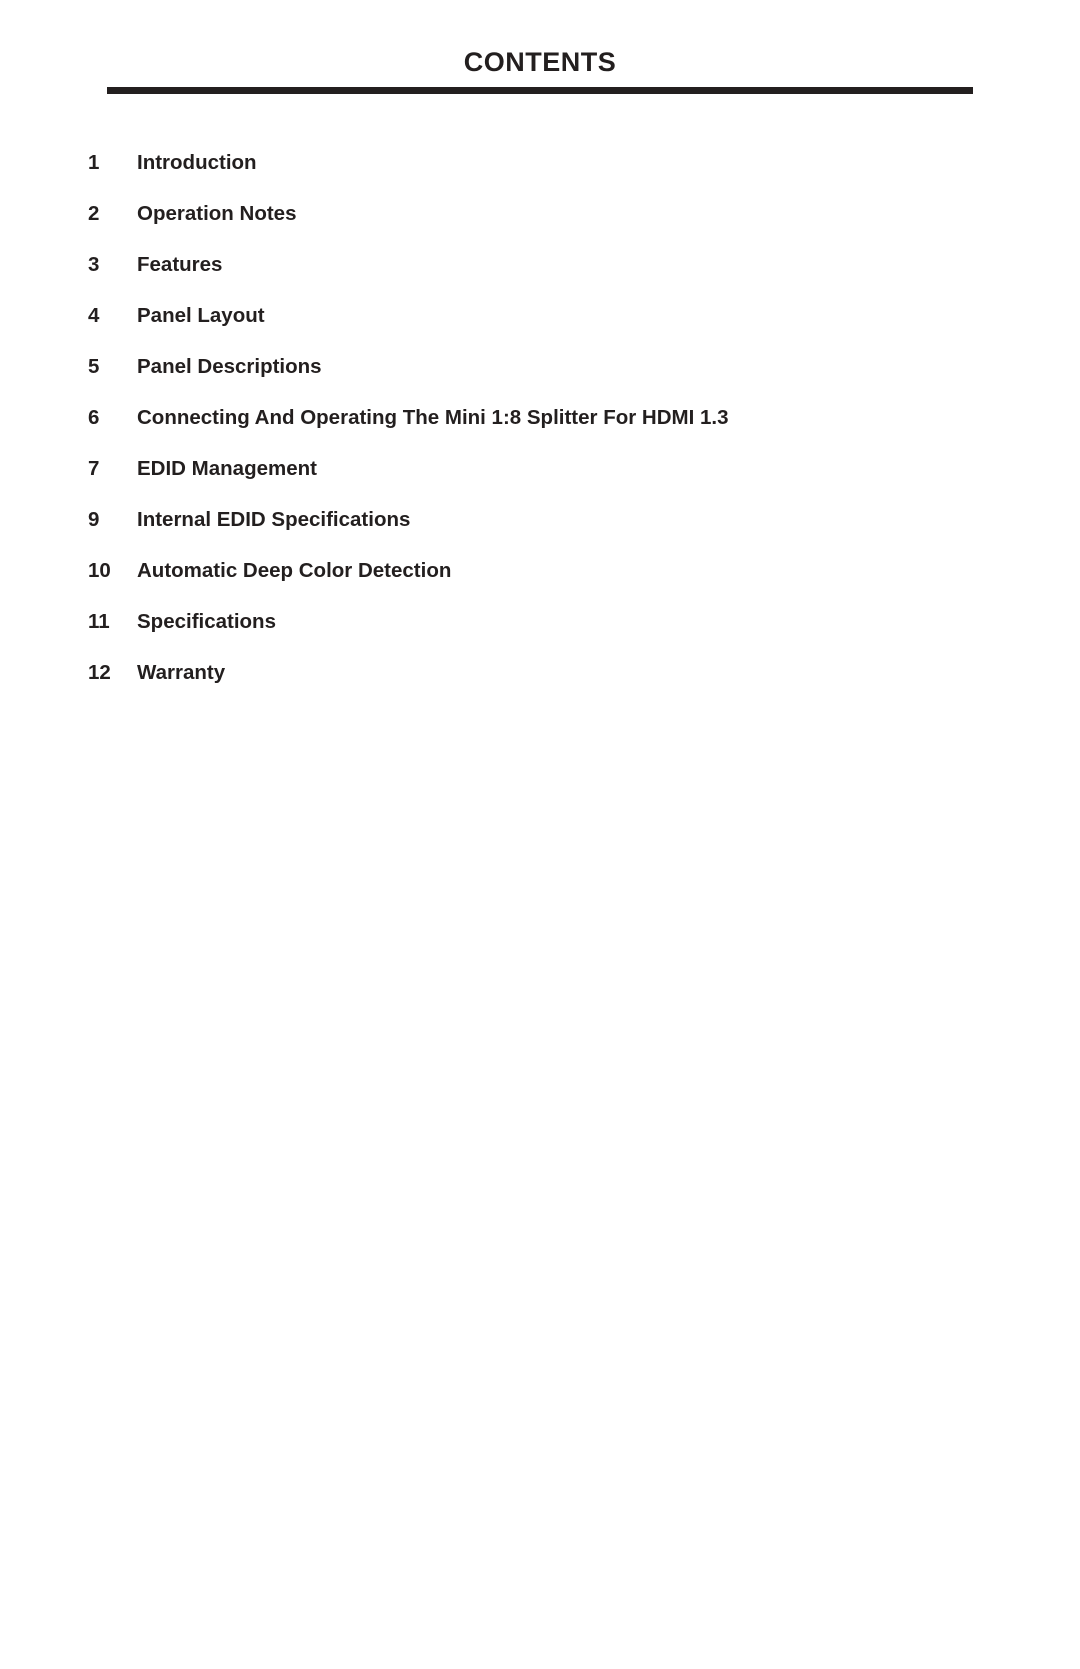  I want to click on toc-entry-number: 11, so click(99, 621).